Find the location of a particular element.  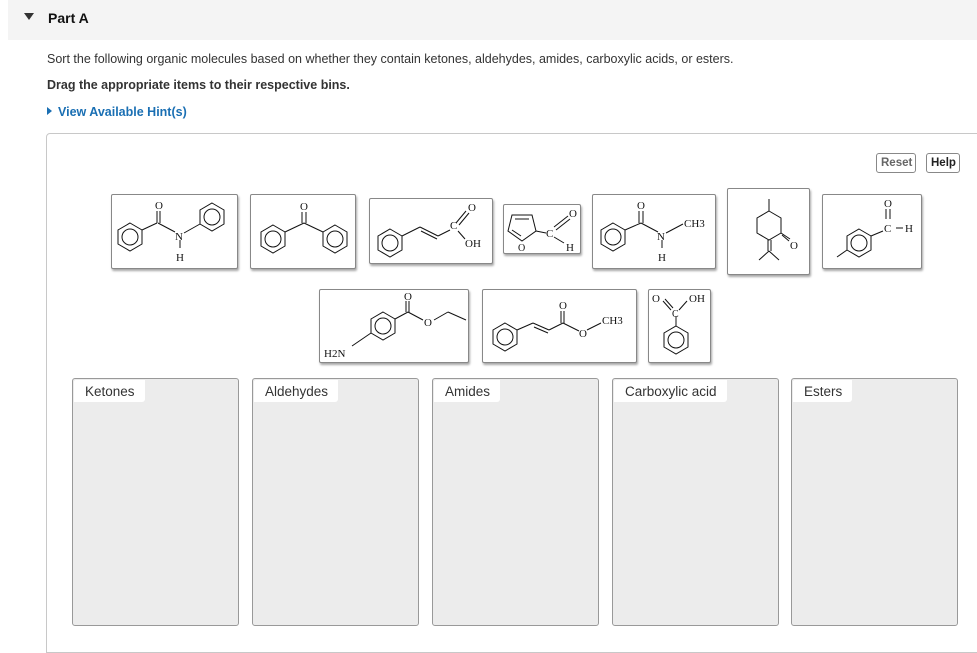

view-hints-label: View Available Hint(s) is located at coordinates (122, 112).